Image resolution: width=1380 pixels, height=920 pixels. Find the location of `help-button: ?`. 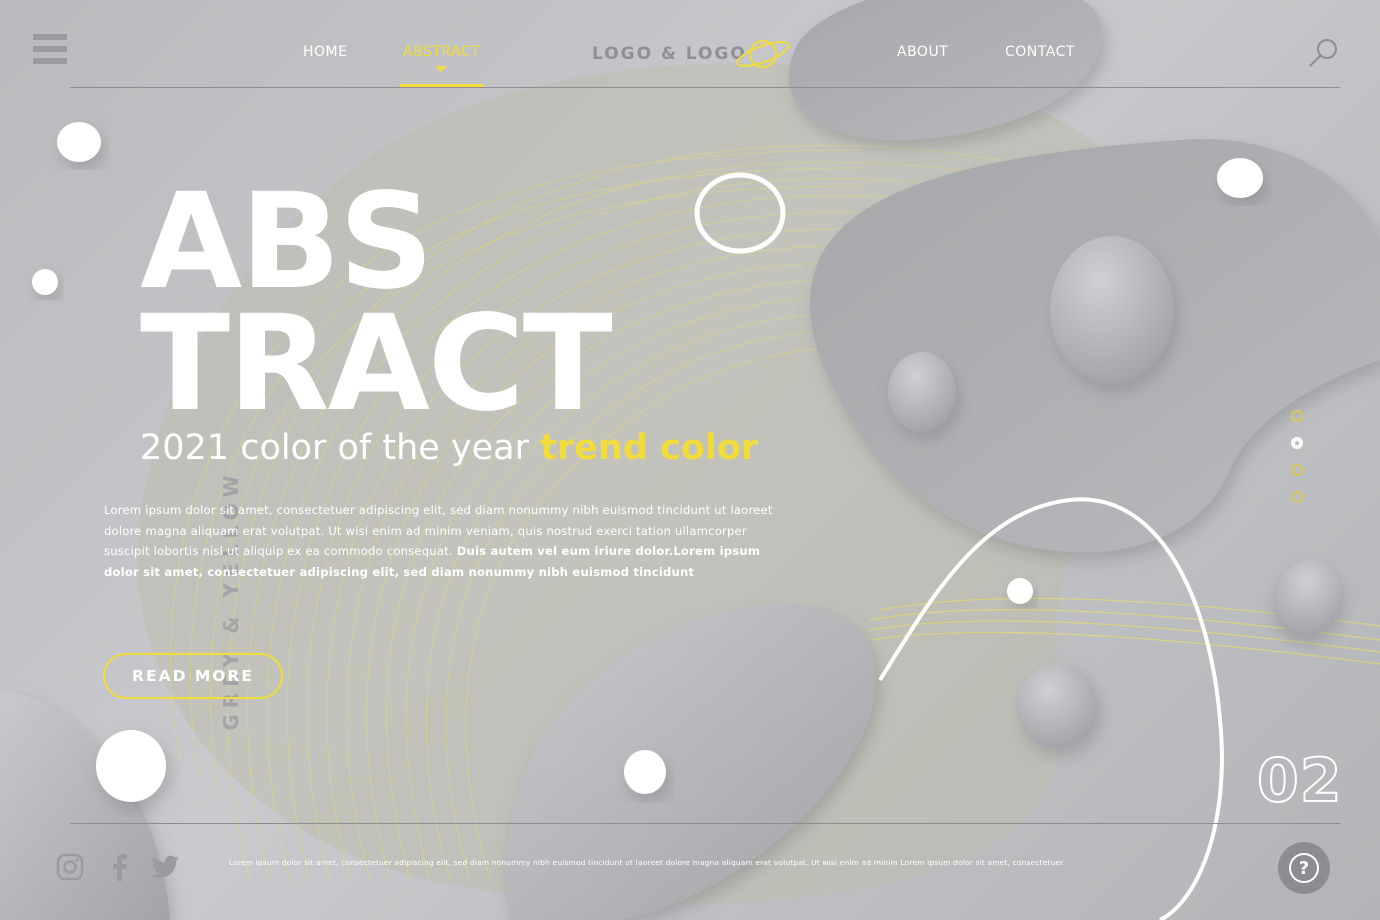

help-button: ? is located at coordinates (1304, 868).